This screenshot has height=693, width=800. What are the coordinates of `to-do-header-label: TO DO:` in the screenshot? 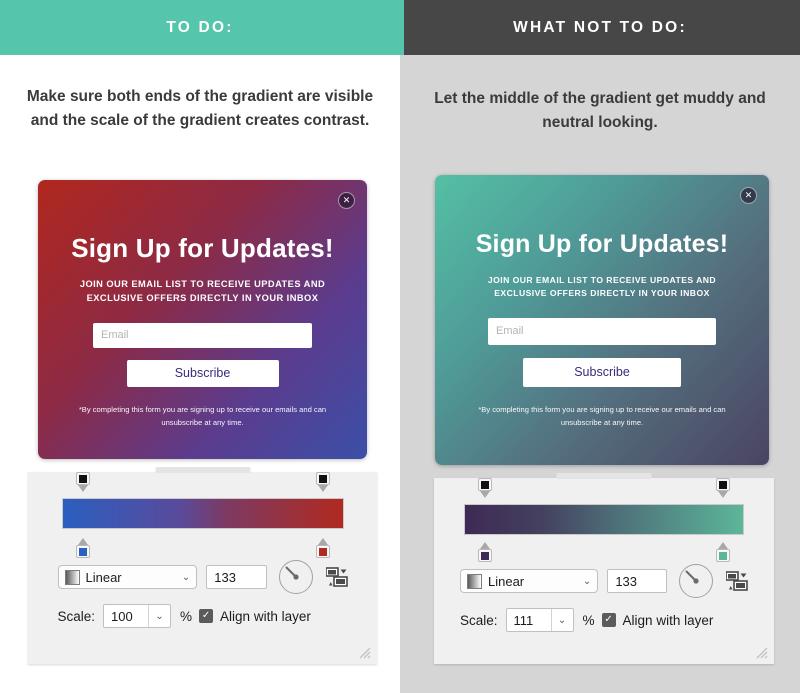 It's located at (200, 27).